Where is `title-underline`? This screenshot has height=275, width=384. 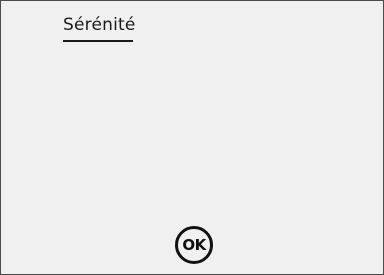
title-underline is located at coordinates (98, 41).